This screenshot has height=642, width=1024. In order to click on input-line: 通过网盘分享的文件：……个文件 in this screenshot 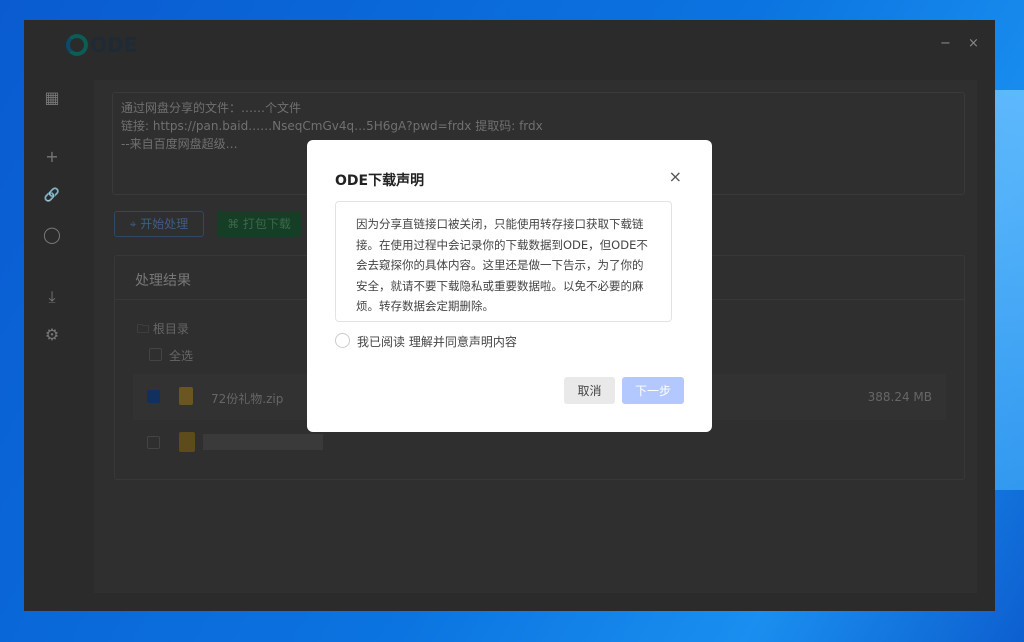, I will do `click(211, 108)`.